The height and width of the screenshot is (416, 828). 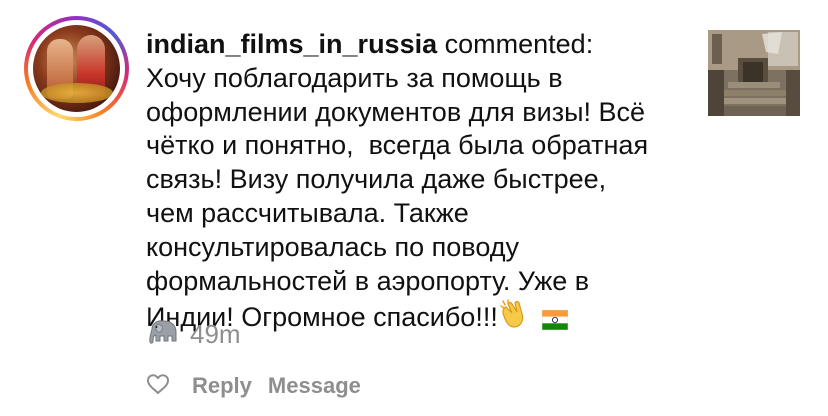 I want to click on comment-line: чётко и понятно, всегда была обратная, so click(x=397, y=145).